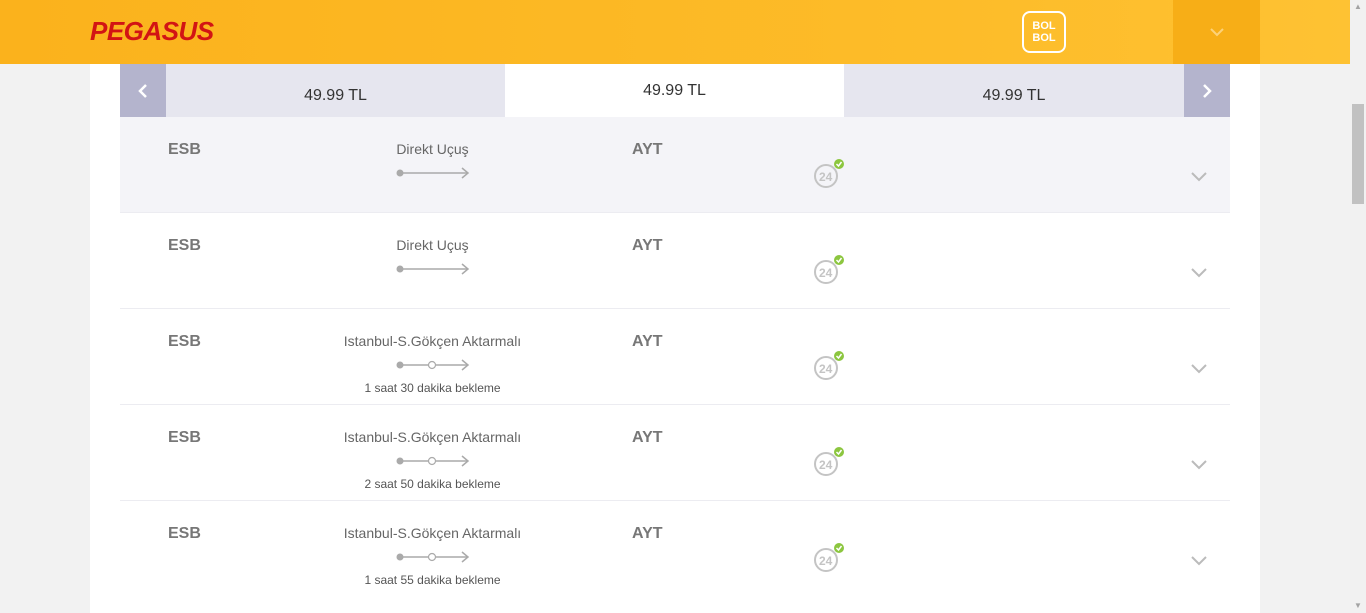  What do you see at coordinates (432, 484) in the screenshot?
I see `layover-wait-text: 2 saat 50 dakika bekleme` at bounding box center [432, 484].